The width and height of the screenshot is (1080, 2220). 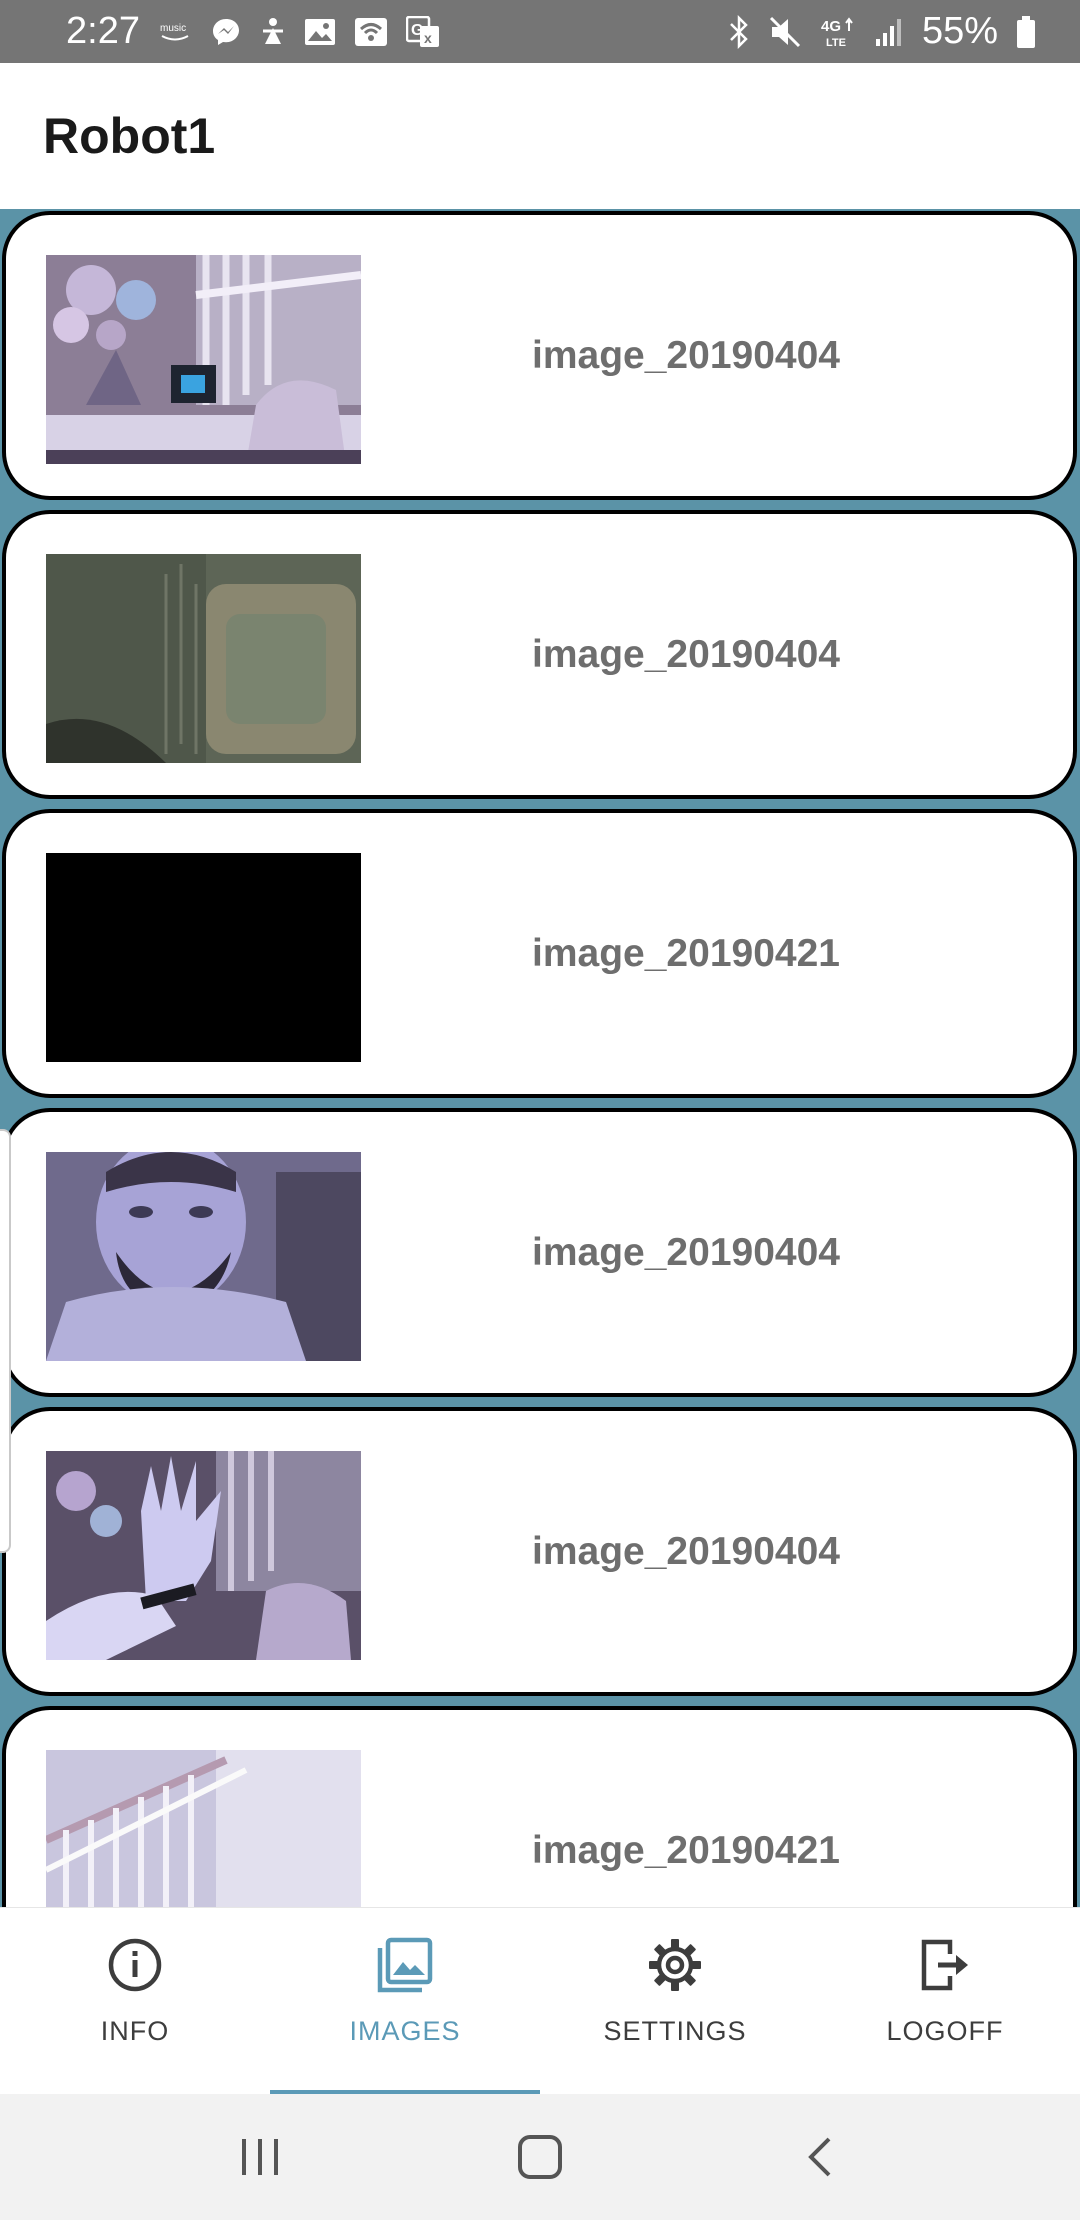 What do you see at coordinates (129, 136) in the screenshot?
I see `page-title: Robot1` at bounding box center [129, 136].